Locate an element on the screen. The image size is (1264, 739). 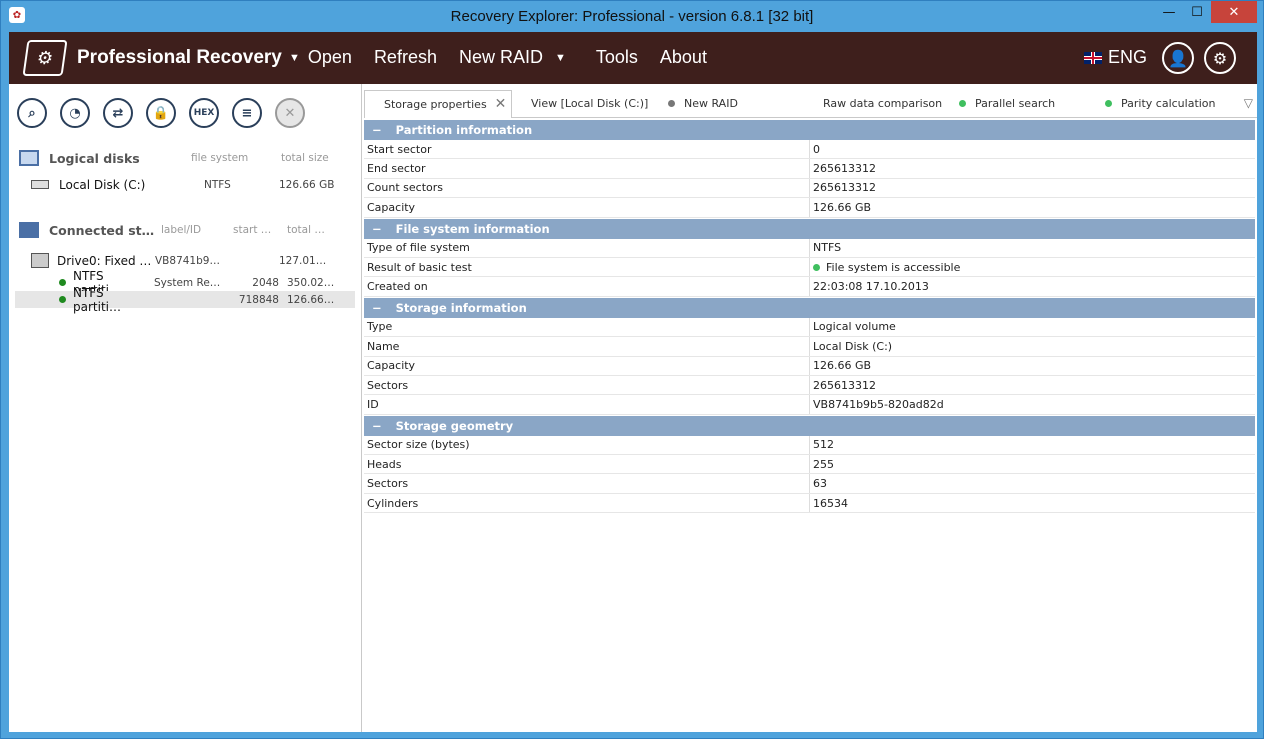
hex-label: HEX is located at coordinates (204, 113).